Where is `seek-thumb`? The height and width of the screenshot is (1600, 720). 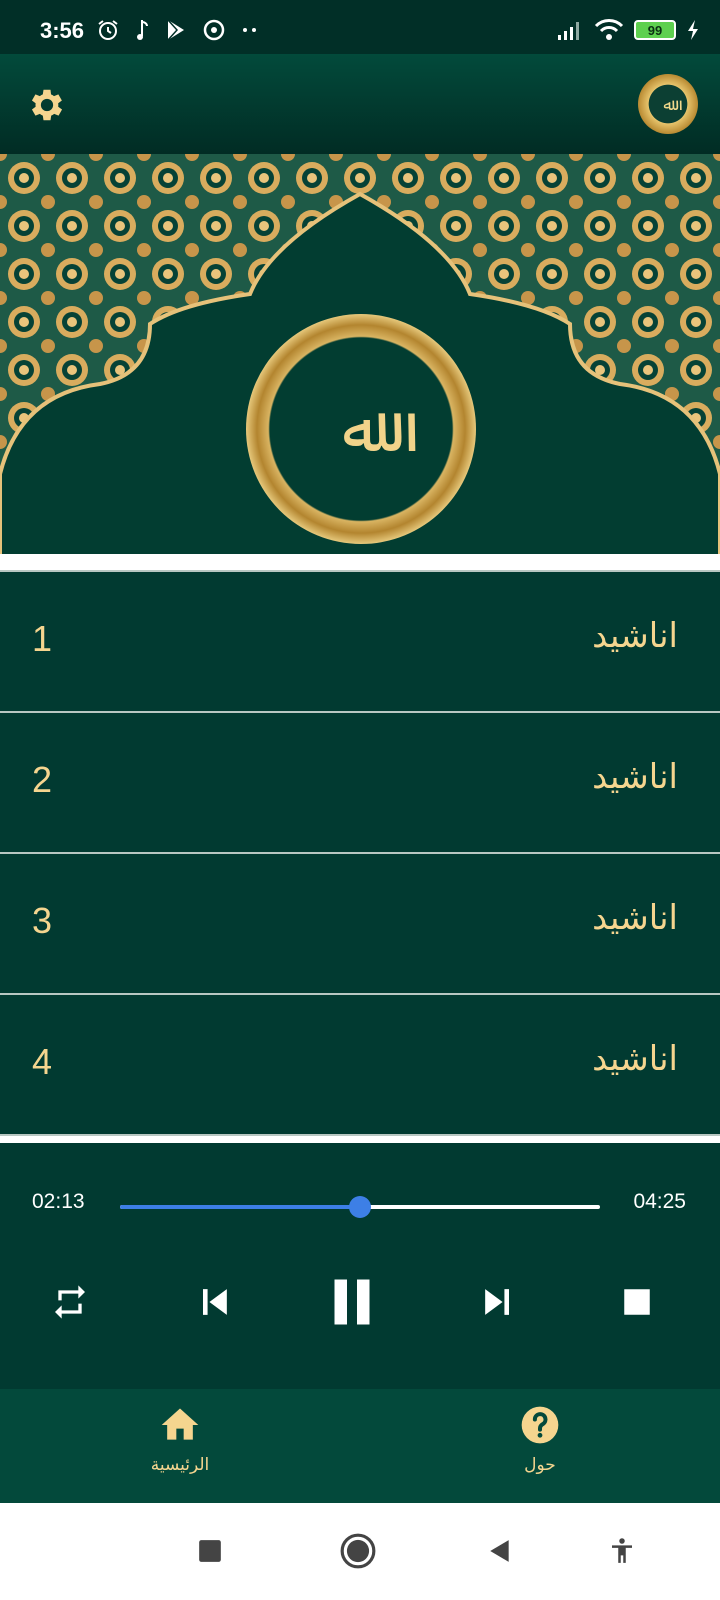 seek-thumb is located at coordinates (360, 1207).